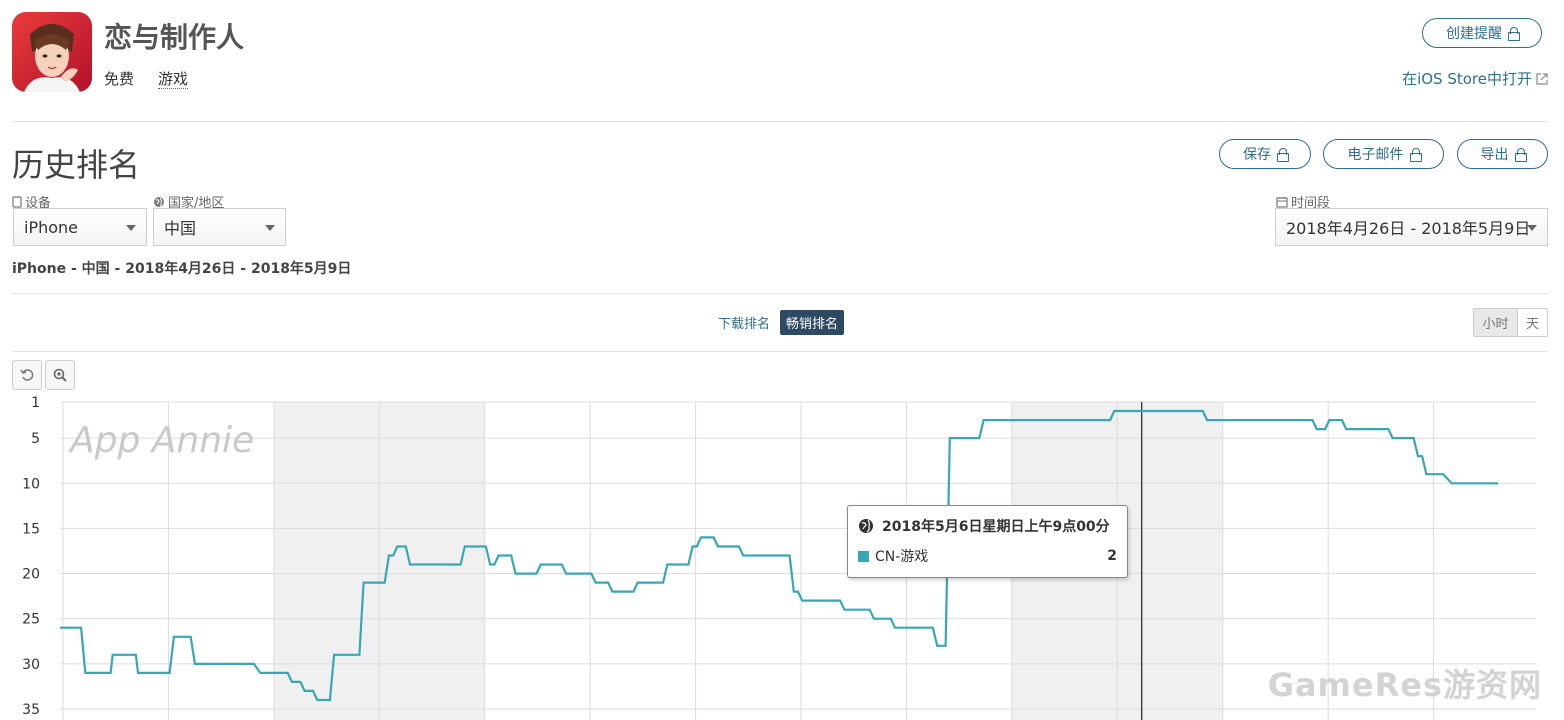  I want to click on chart-divider, so click(780, 351).